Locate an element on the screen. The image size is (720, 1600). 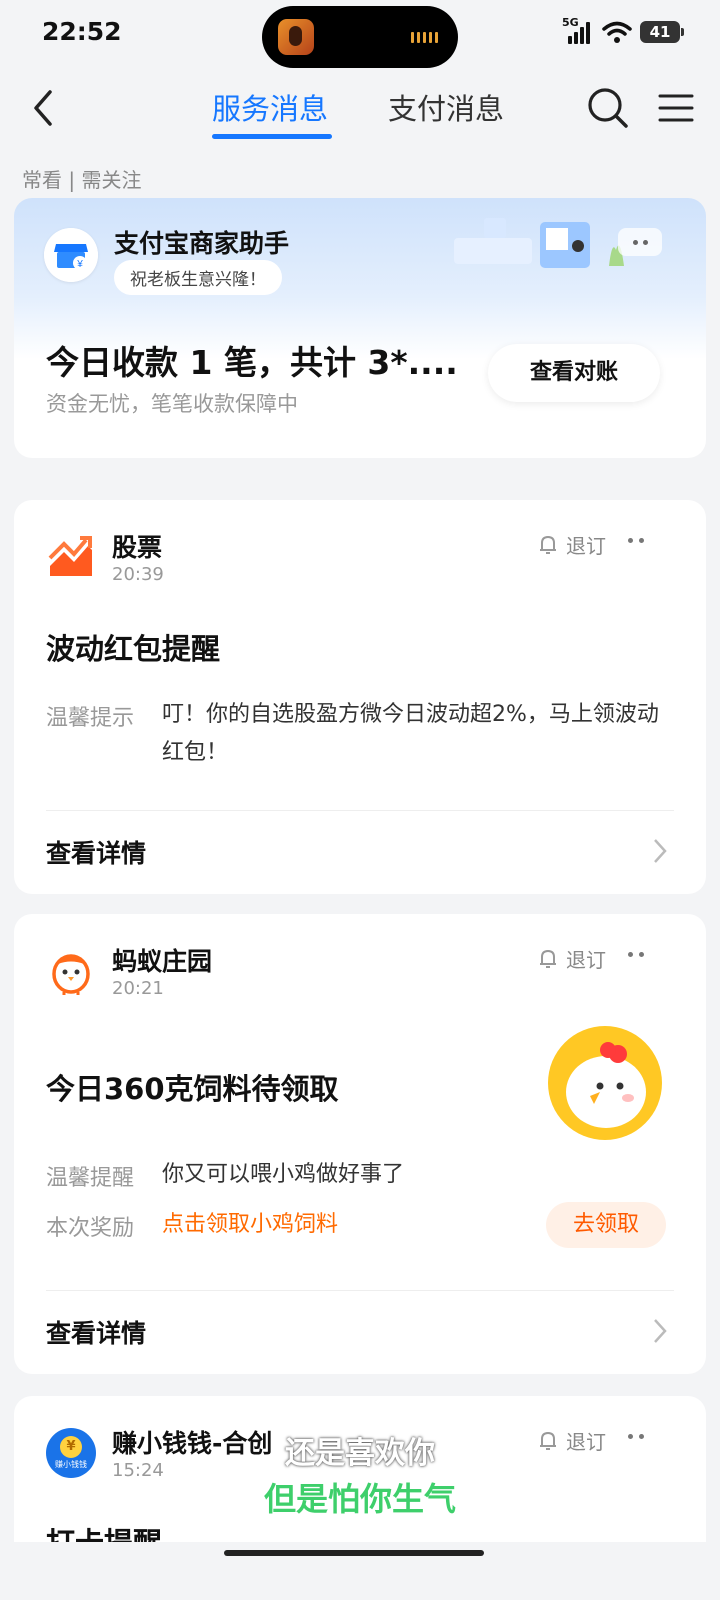
card-headline: 今日360克饲料待领取 is located at coordinates (192, 1089).